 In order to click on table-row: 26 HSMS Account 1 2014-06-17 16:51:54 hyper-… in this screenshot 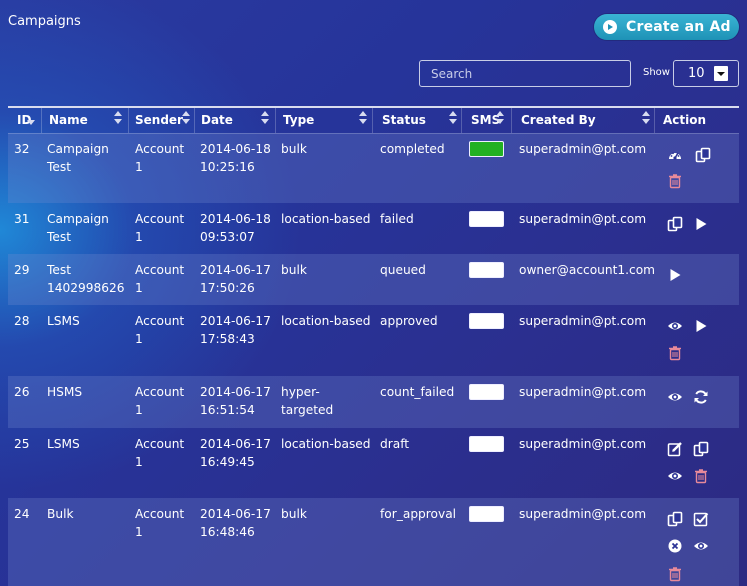, I will do `click(373, 402)`.